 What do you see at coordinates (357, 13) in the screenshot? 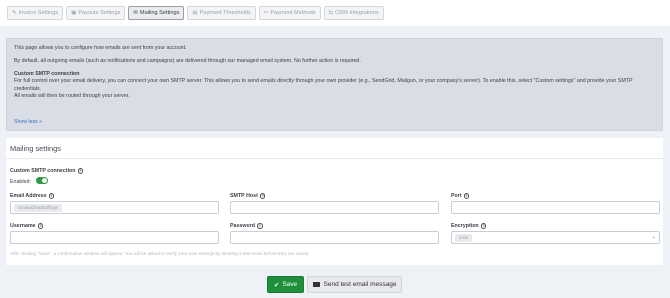
I see `tab-label: CRM Integrations` at bounding box center [357, 13].